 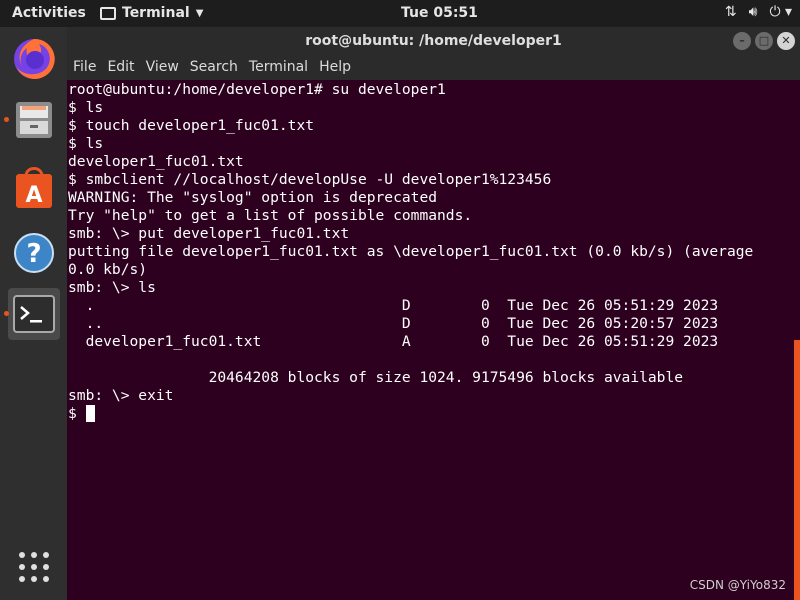 What do you see at coordinates (278, 67) in the screenshot?
I see `menu-terminal: Terminal` at bounding box center [278, 67].